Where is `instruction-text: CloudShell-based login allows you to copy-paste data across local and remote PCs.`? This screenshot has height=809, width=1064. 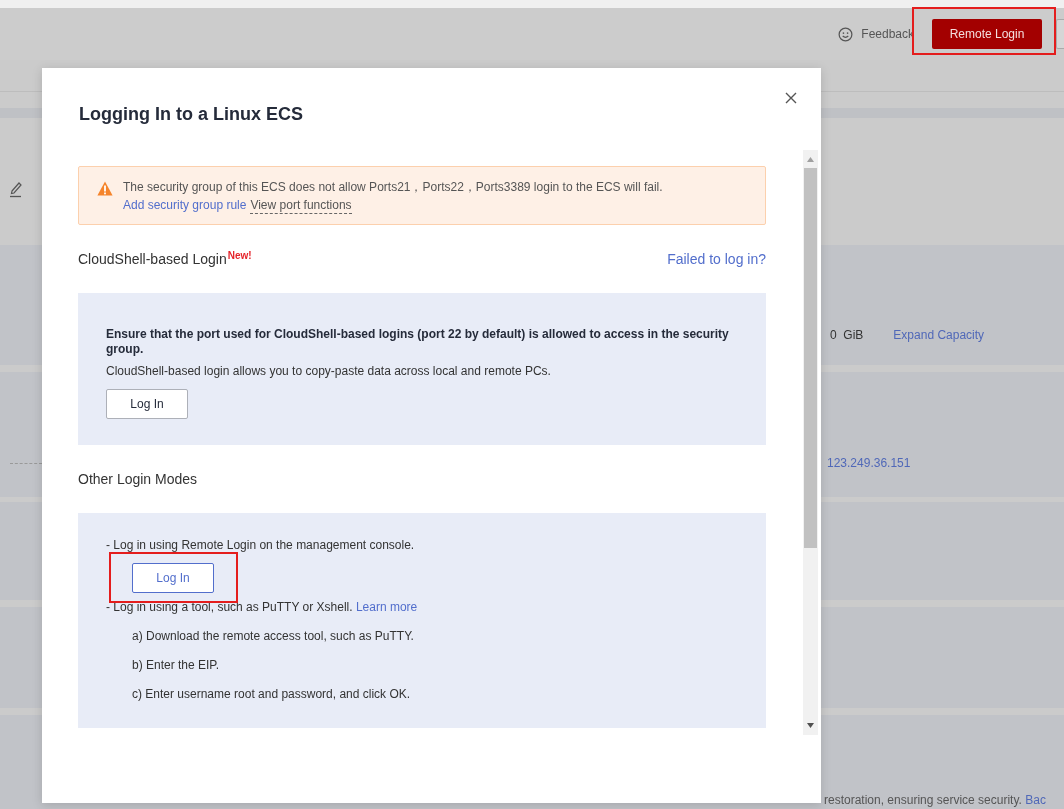 instruction-text: CloudShell-based login allows you to copy-paste data across local and remote PCs. is located at coordinates (329, 371).